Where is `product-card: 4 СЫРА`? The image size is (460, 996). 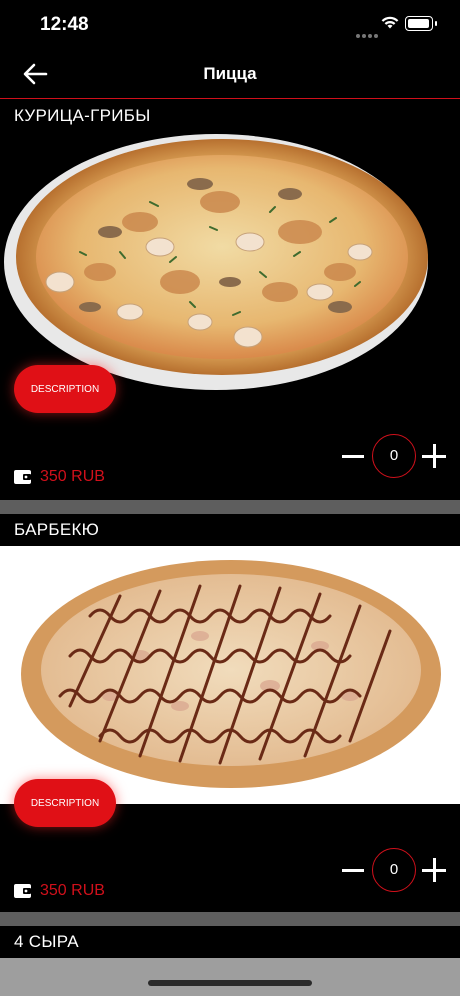 product-card: 4 СЫРА is located at coordinates (230, 942).